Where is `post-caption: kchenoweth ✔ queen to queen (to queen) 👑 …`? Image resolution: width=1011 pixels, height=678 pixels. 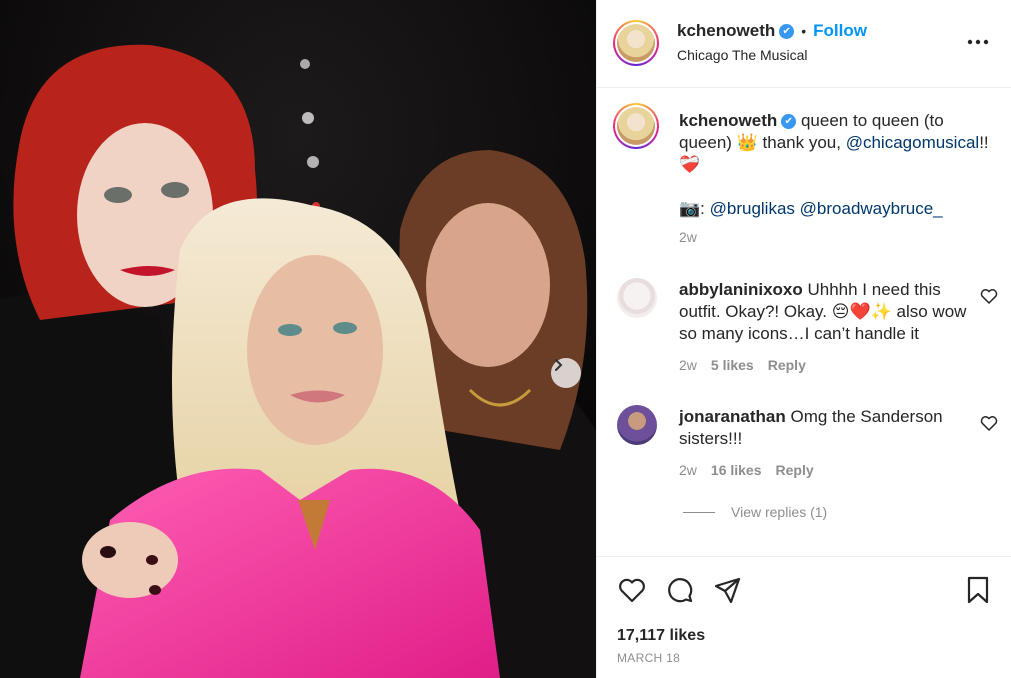 post-caption: kchenoweth ✔ queen to queen (to queen) 👑 … is located at coordinates (834, 179).